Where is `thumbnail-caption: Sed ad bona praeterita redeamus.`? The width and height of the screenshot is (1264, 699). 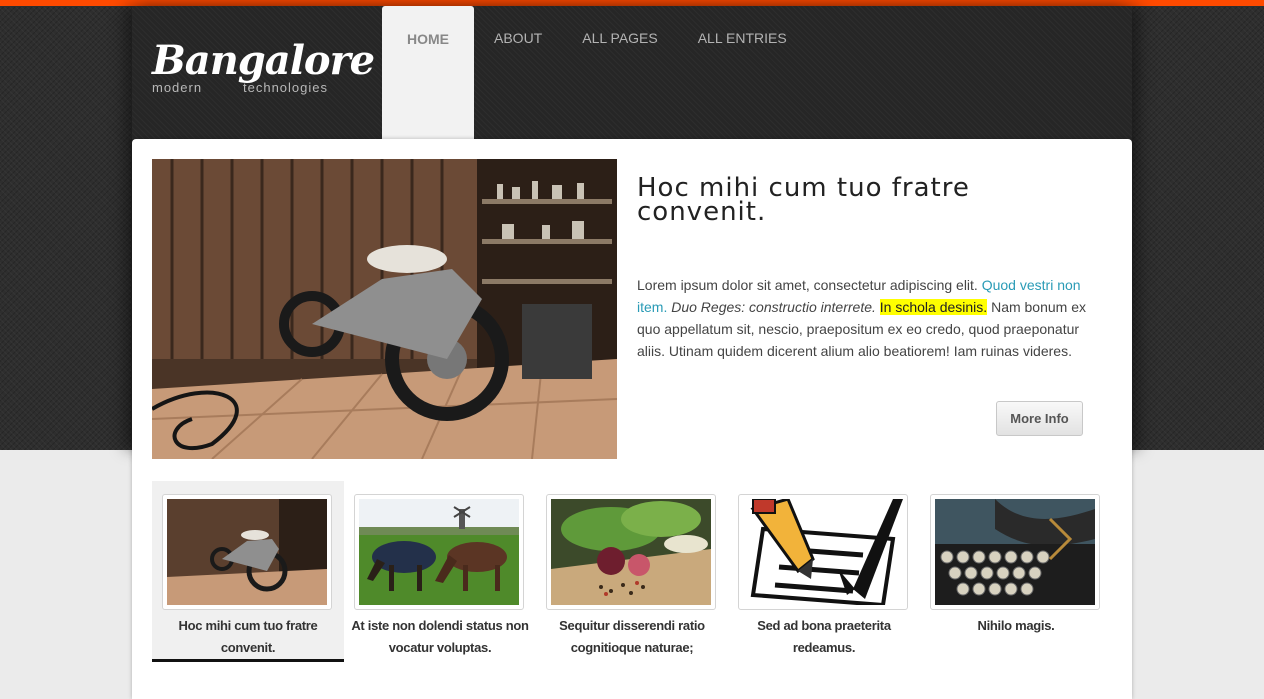 thumbnail-caption: Sed ad bona praeterita redeamus. is located at coordinates (824, 636).